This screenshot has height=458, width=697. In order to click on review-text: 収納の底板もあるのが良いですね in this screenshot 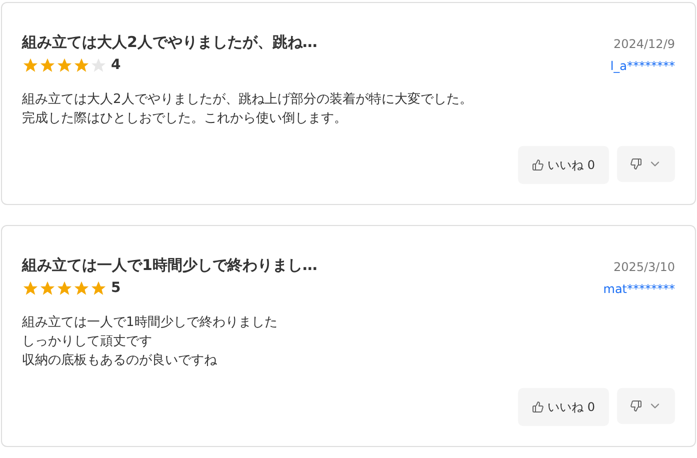, I will do `click(120, 361)`.